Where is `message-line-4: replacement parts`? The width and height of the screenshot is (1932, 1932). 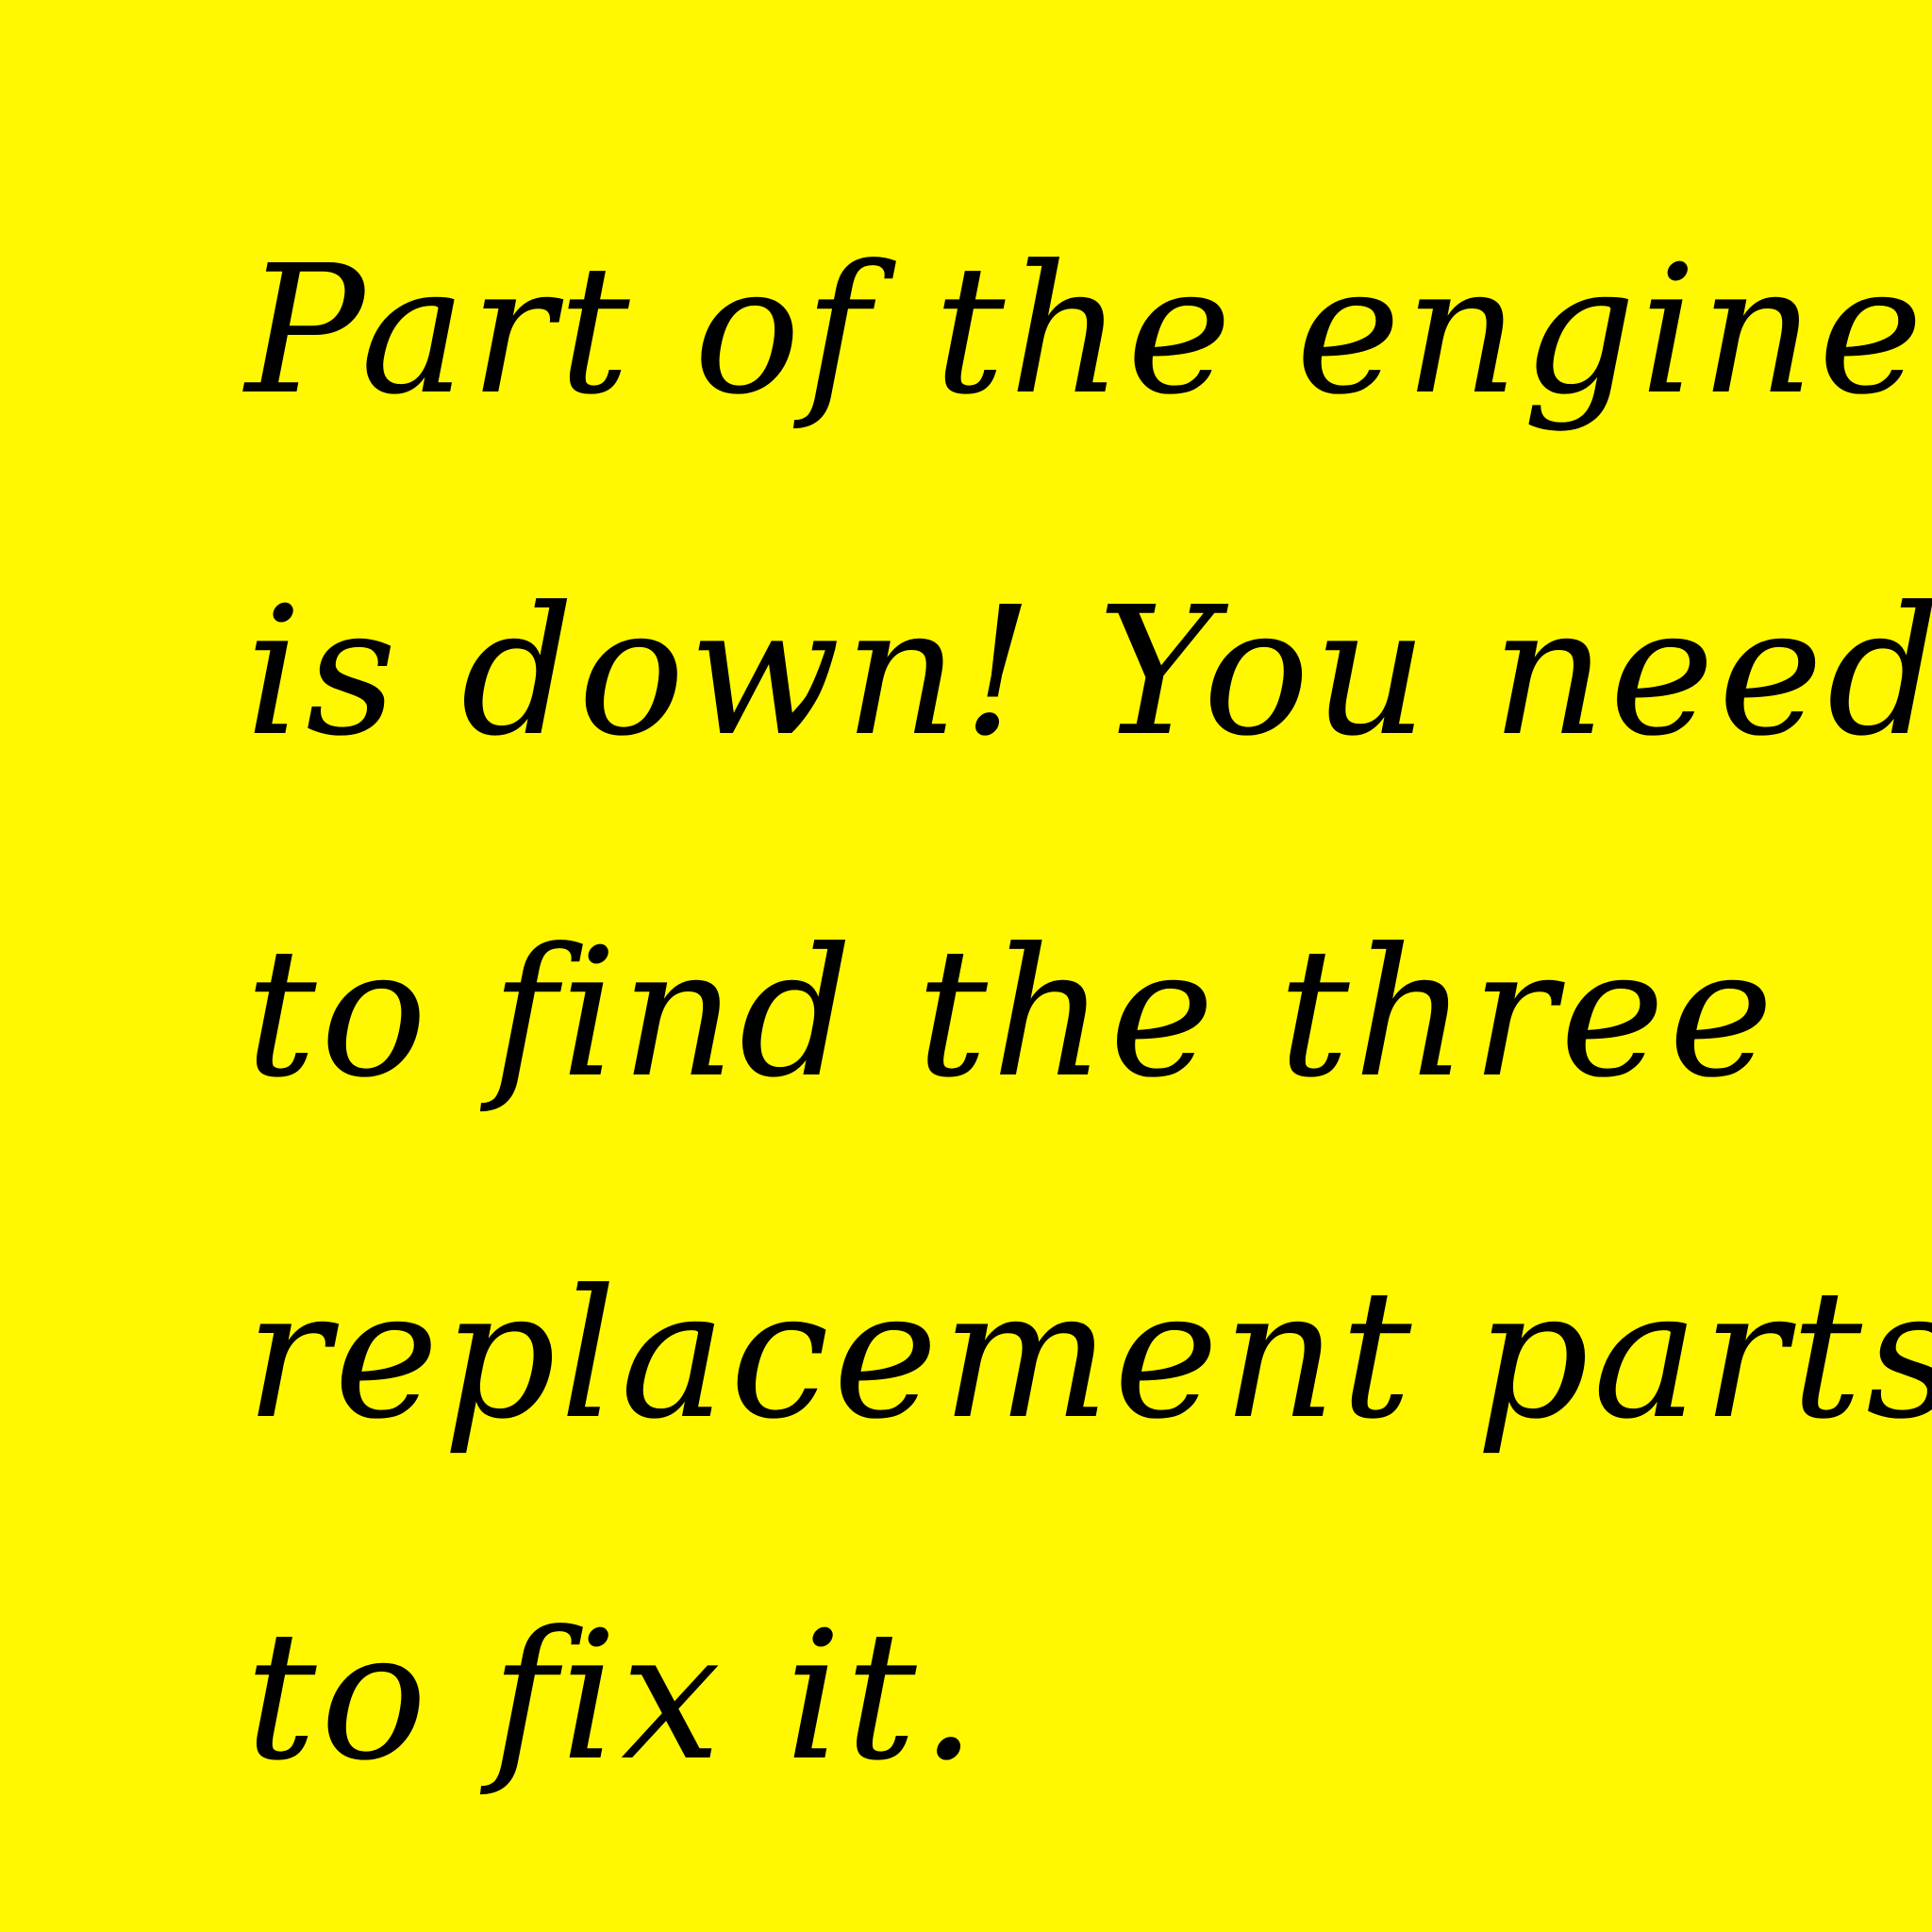
message-line-4: replacement parts is located at coordinates (1089, 1355).